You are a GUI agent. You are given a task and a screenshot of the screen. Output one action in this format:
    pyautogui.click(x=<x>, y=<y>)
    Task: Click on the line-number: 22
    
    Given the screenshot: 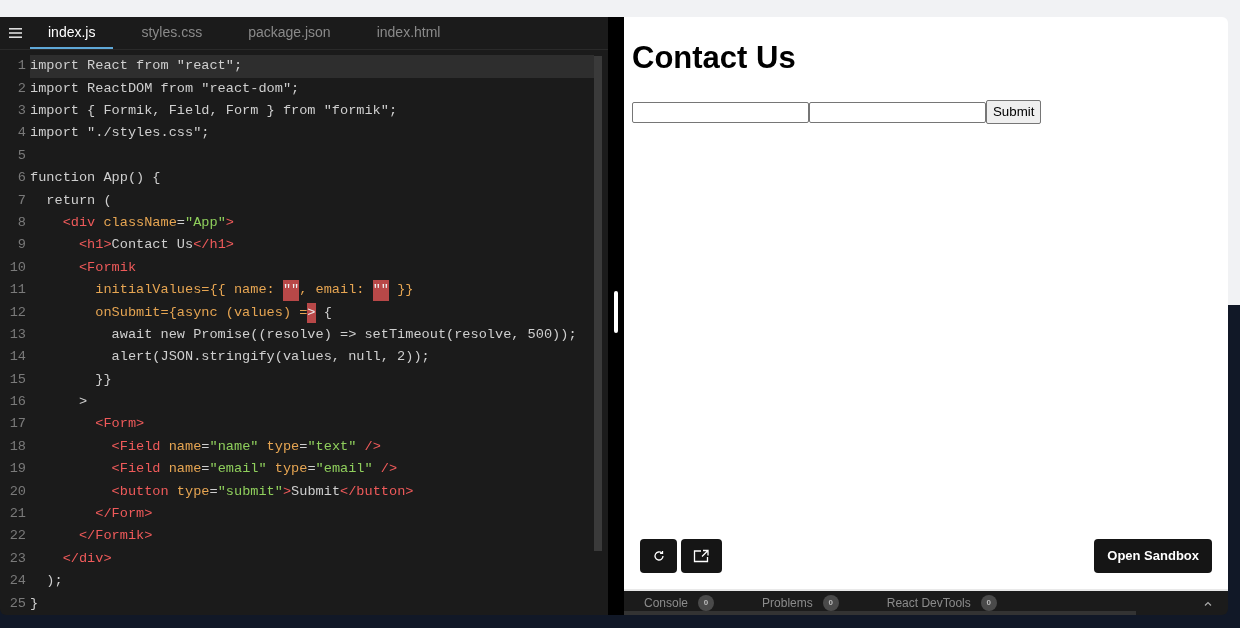 What is the action you would take?
    pyautogui.click(x=17, y=536)
    